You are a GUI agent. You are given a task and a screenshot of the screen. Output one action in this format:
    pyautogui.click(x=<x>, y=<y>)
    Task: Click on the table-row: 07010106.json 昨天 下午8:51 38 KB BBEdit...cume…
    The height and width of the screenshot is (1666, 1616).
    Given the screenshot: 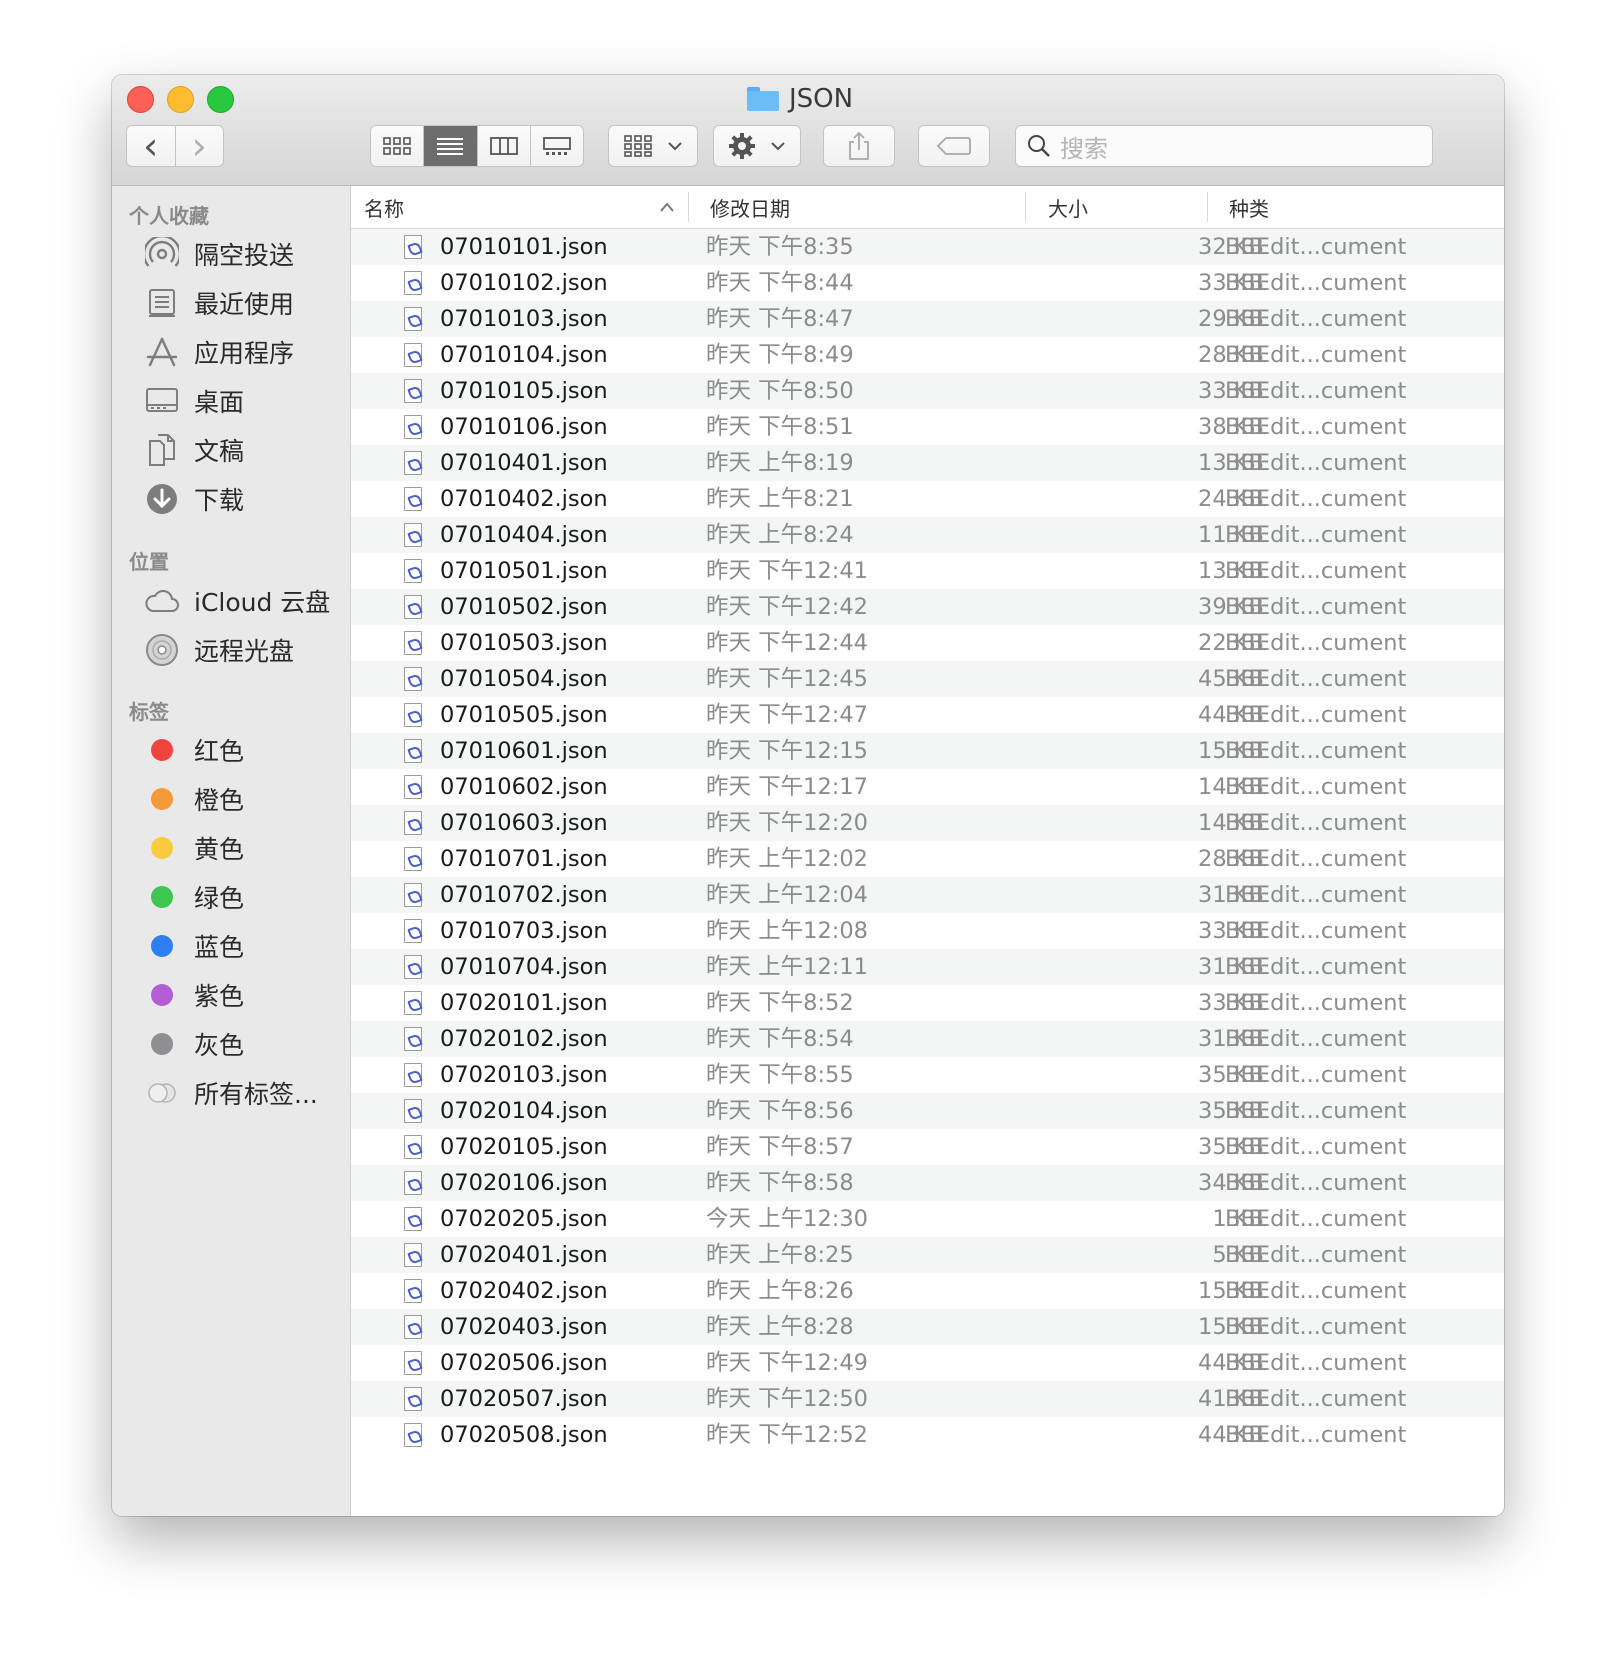 What is the action you would take?
    pyautogui.click(x=927, y=427)
    